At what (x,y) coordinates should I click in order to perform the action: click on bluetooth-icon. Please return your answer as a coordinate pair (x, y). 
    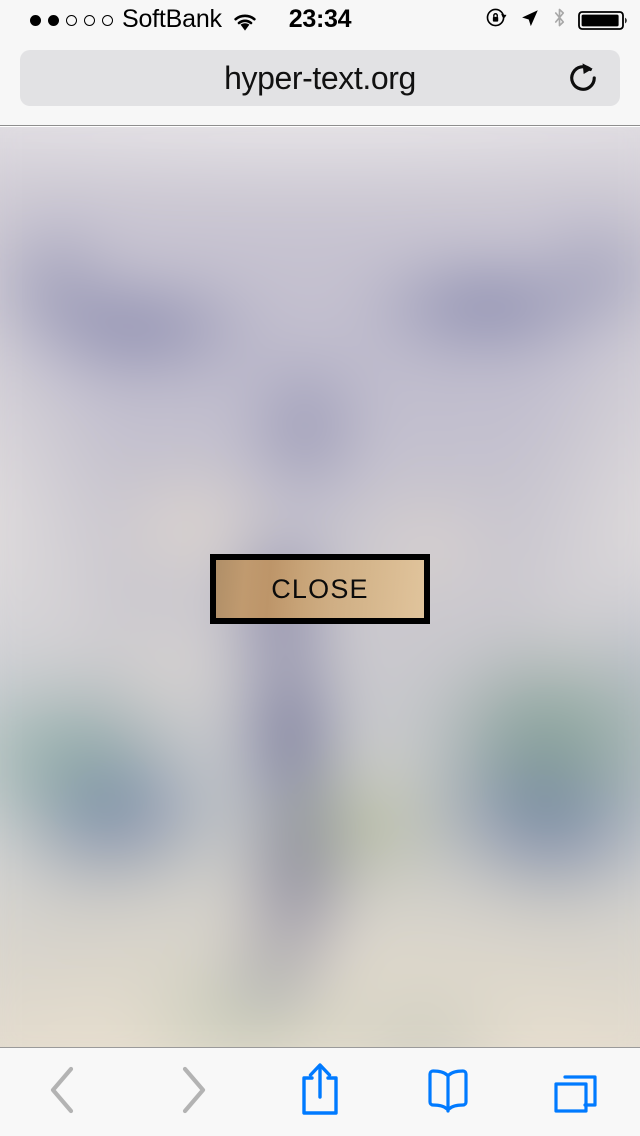
    Looking at the image, I should click on (559, 20).